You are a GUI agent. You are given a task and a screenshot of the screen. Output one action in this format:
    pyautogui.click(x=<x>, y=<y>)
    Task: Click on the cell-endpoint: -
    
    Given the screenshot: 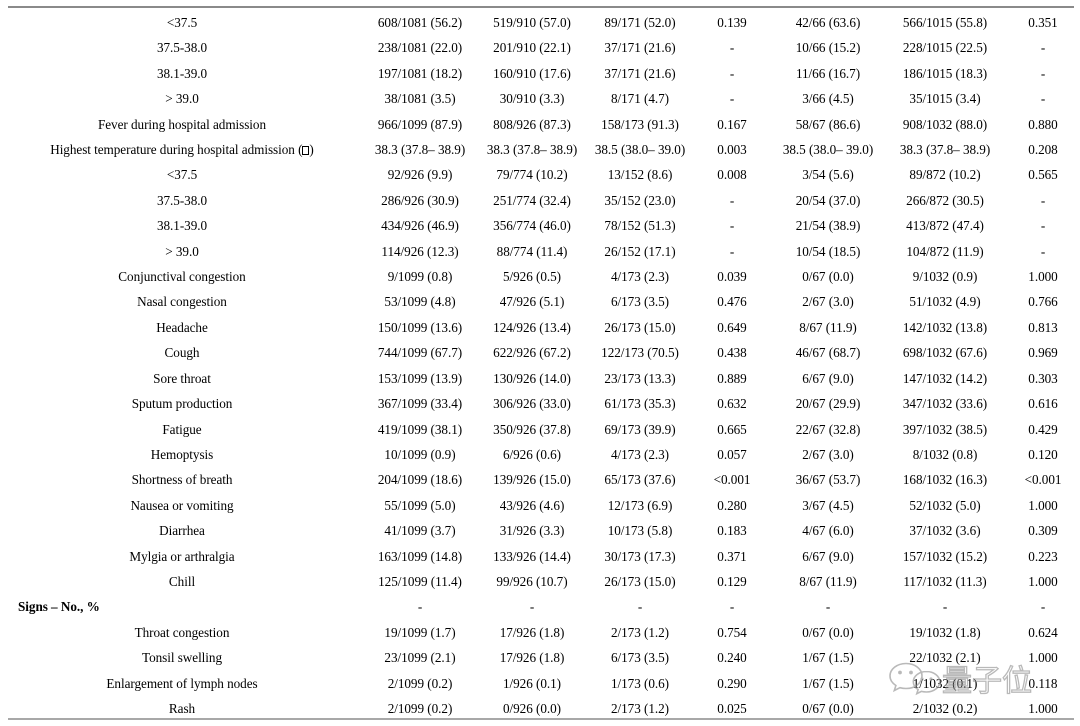 What is the action you would take?
    pyautogui.click(x=828, y=607)
    